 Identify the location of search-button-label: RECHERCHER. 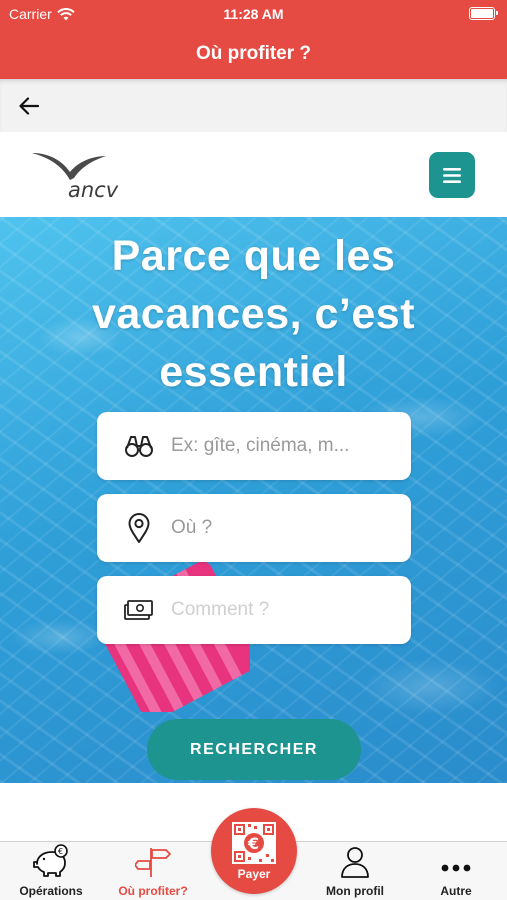
(254, 749).